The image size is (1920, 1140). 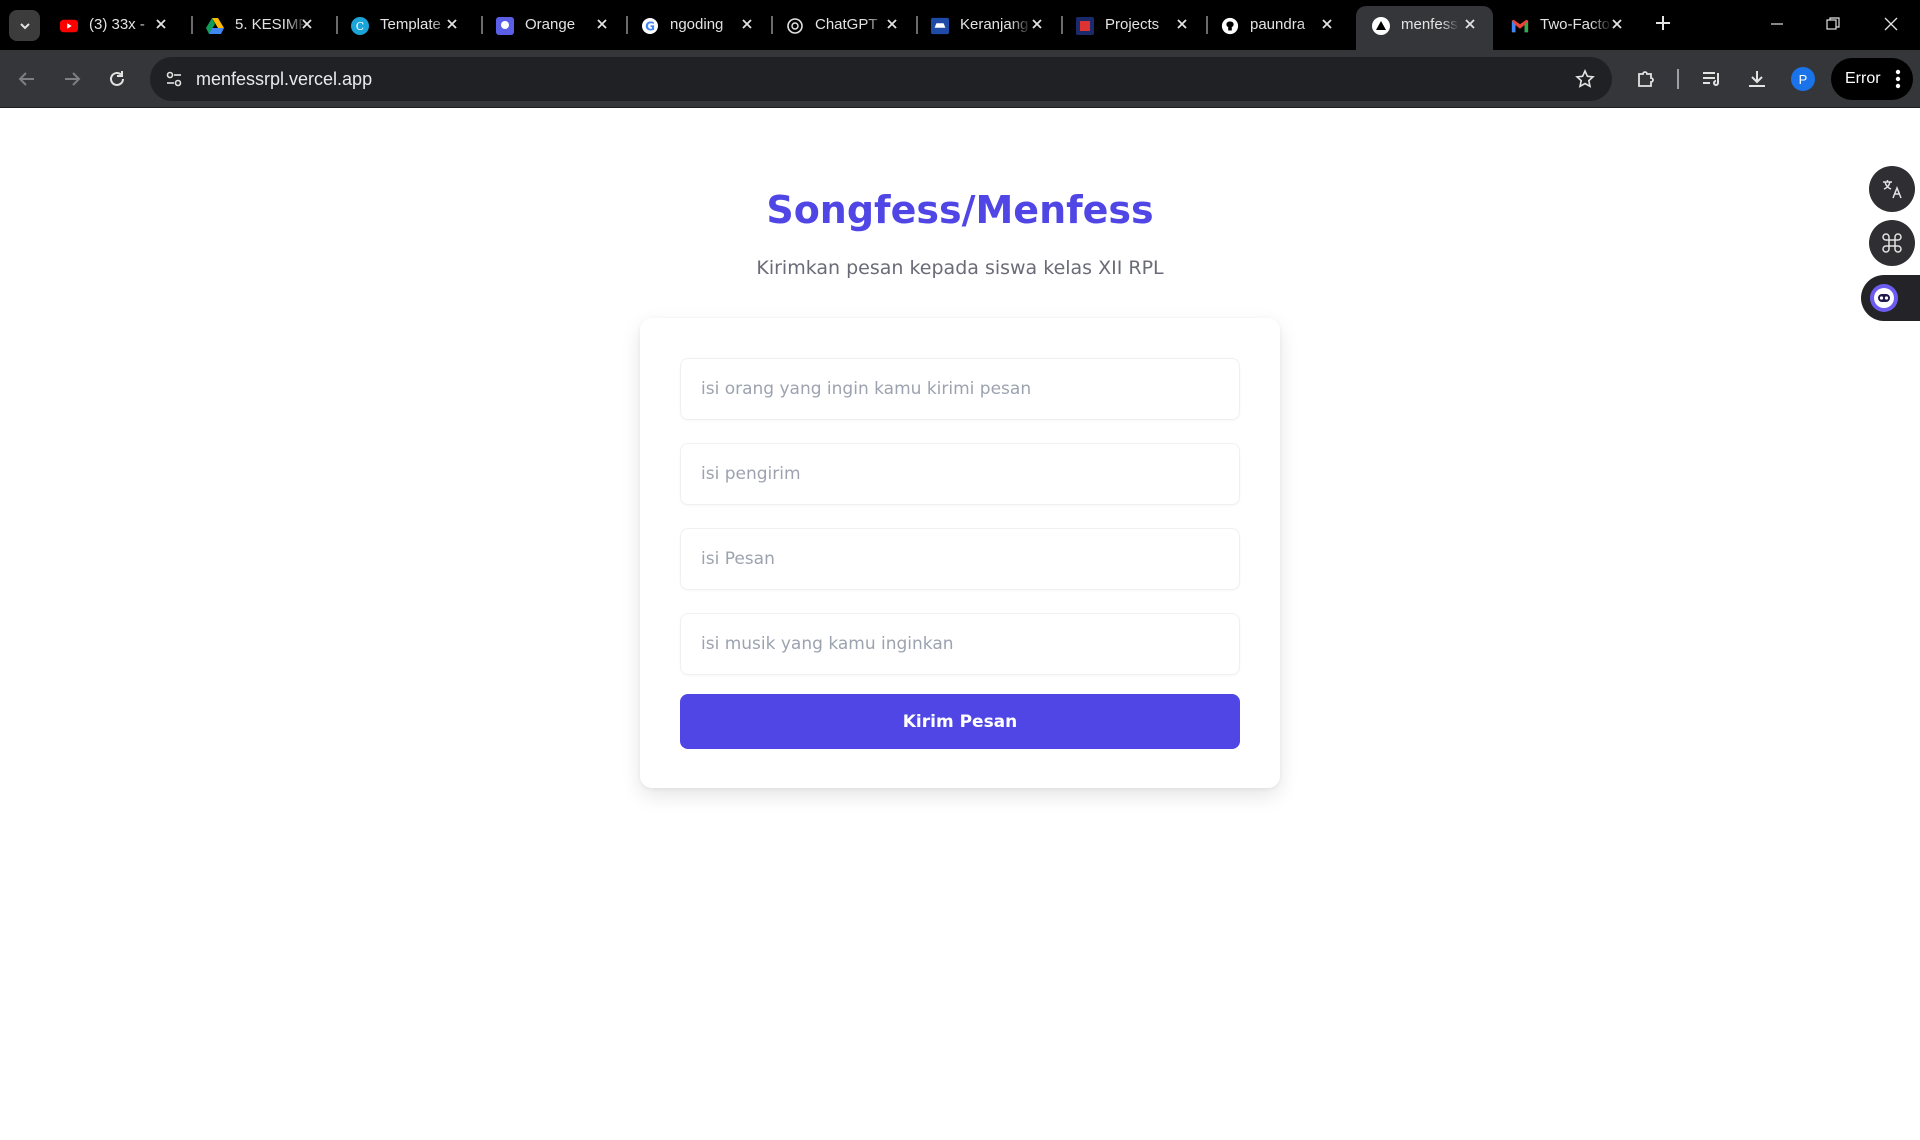 I want to click on browser-toolbar: menfessrpl.vercel.app P Error, so click(x=960, y=79).